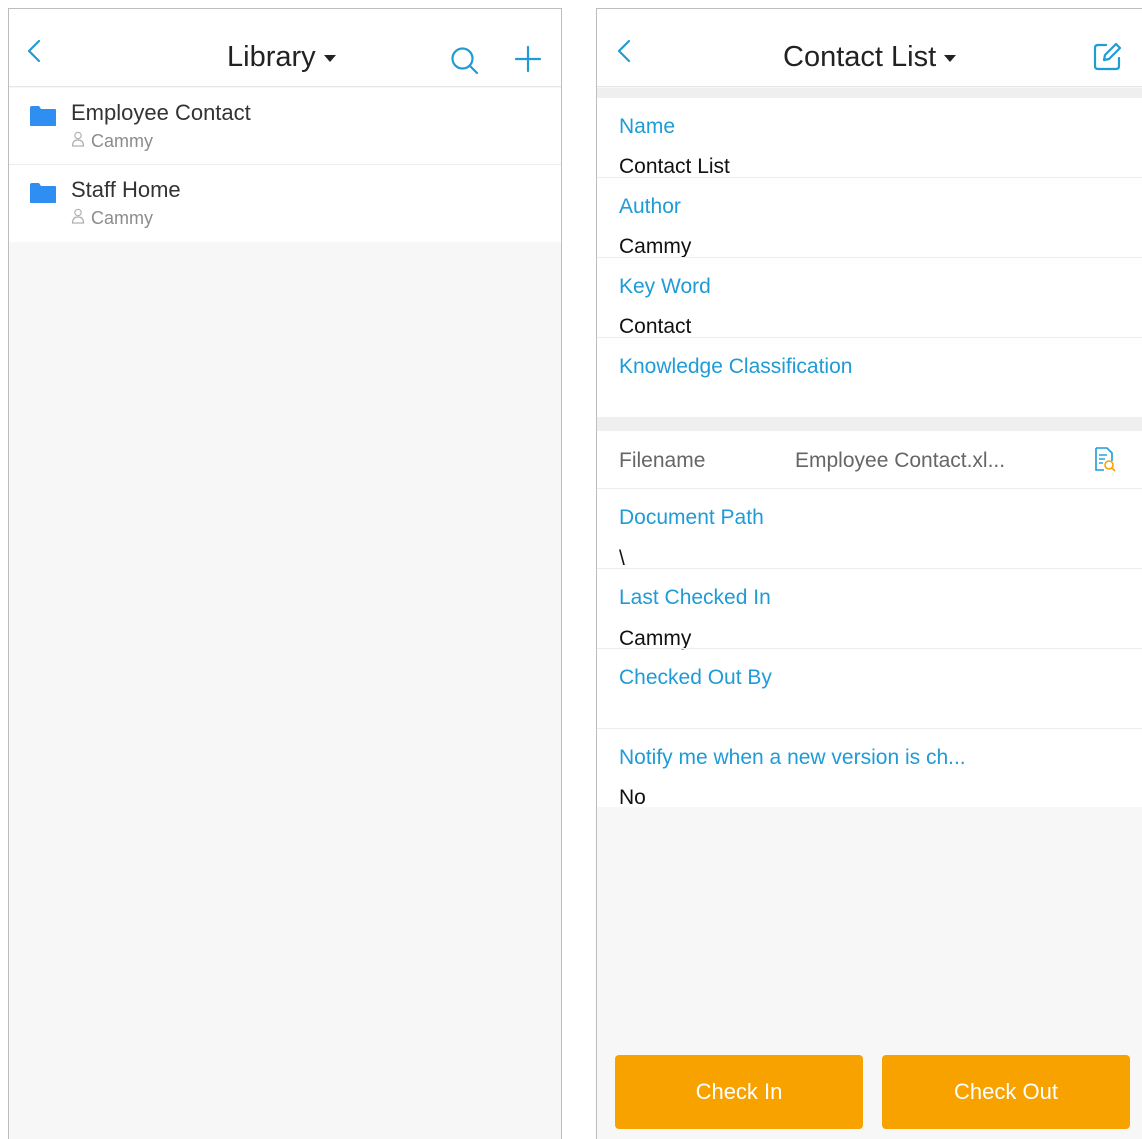 This screenshot has height=1139, width=1142. I want to click on file-preview-icon, so click(1105, 462).